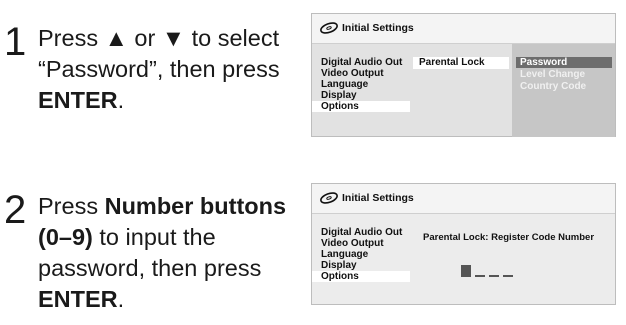 This screenshot has height=325, width=626. I want to click on register-code-label: Parental Lock: Register Code Number, so click(509, 237).